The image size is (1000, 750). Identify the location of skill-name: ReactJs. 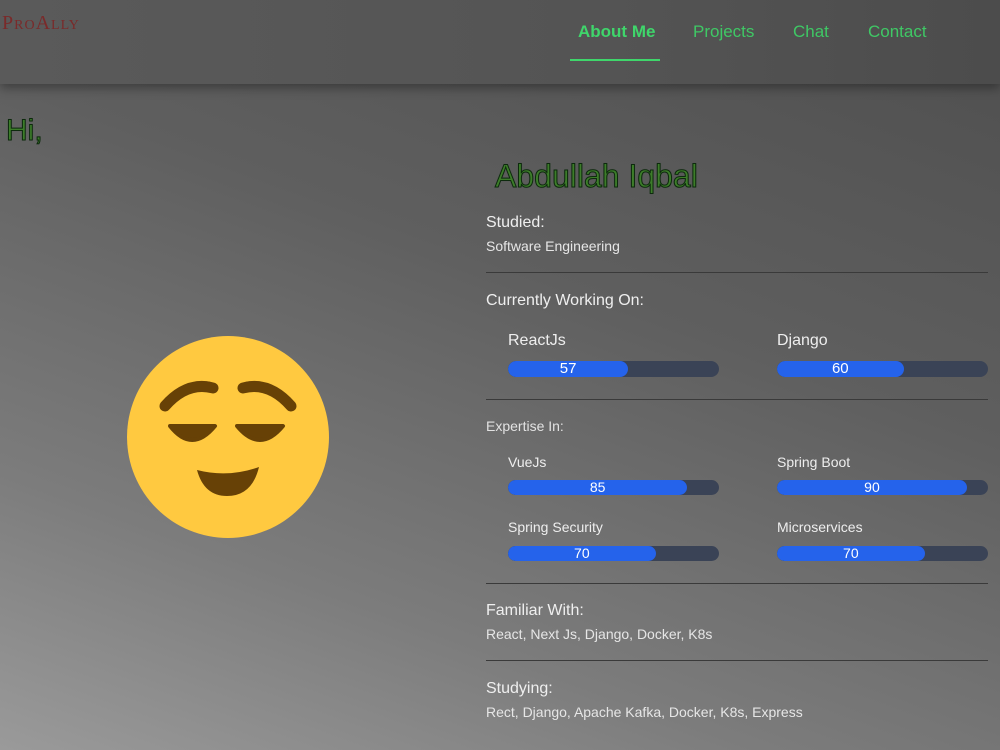
(537, 340).